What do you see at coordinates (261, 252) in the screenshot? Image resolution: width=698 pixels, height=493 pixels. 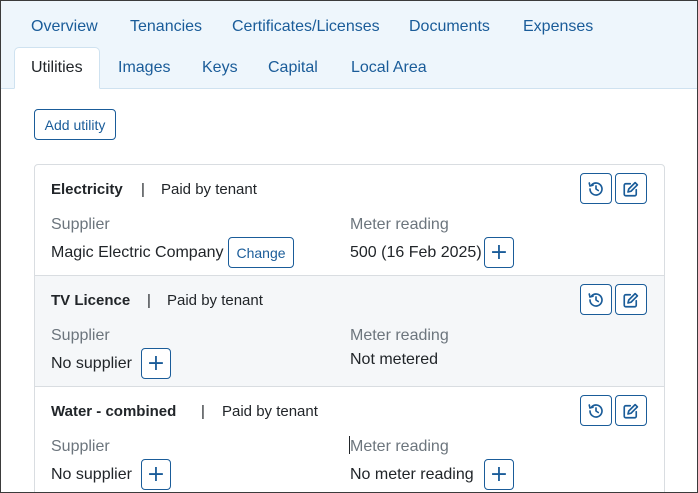 I see `change-supplier-button: Change` at bounding box center [261, 252].